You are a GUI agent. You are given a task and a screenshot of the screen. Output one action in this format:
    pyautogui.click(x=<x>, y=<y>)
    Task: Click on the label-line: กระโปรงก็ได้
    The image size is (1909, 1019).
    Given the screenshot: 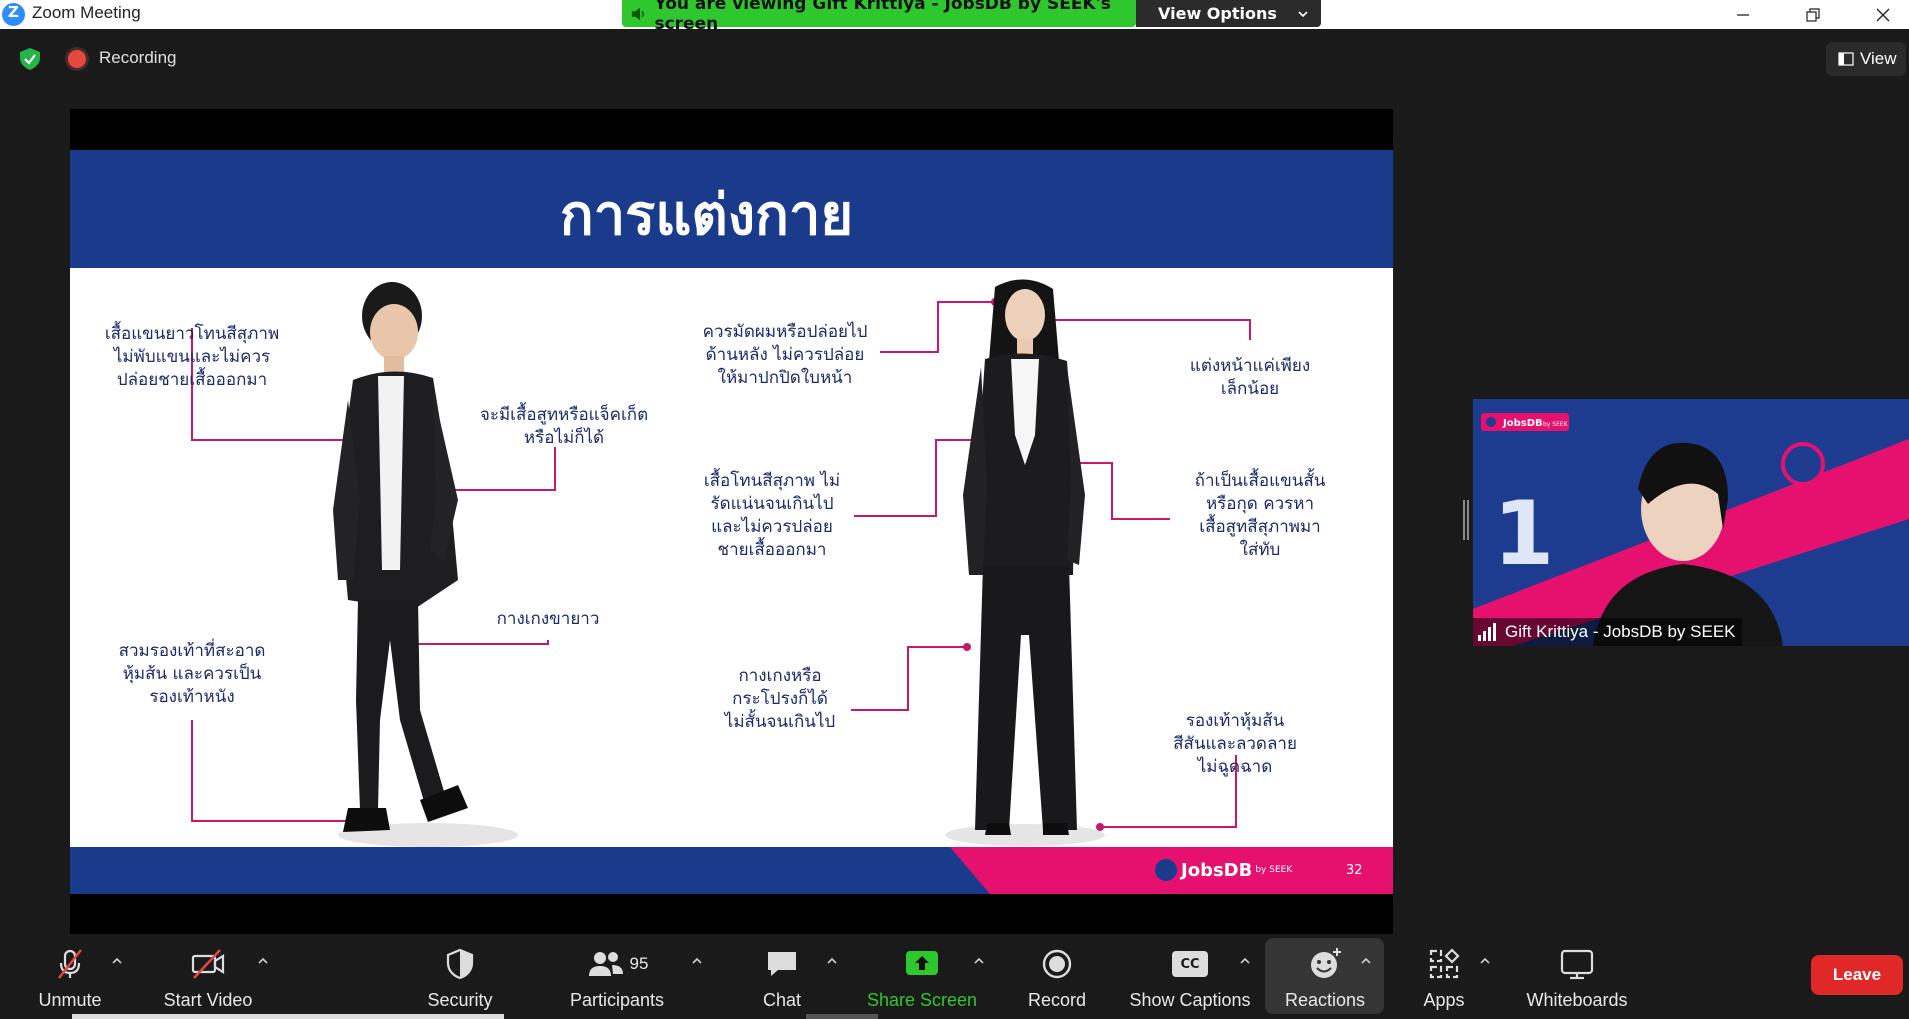 What is the action you would take?
    pyautogui.click(x=780, y=699)
    